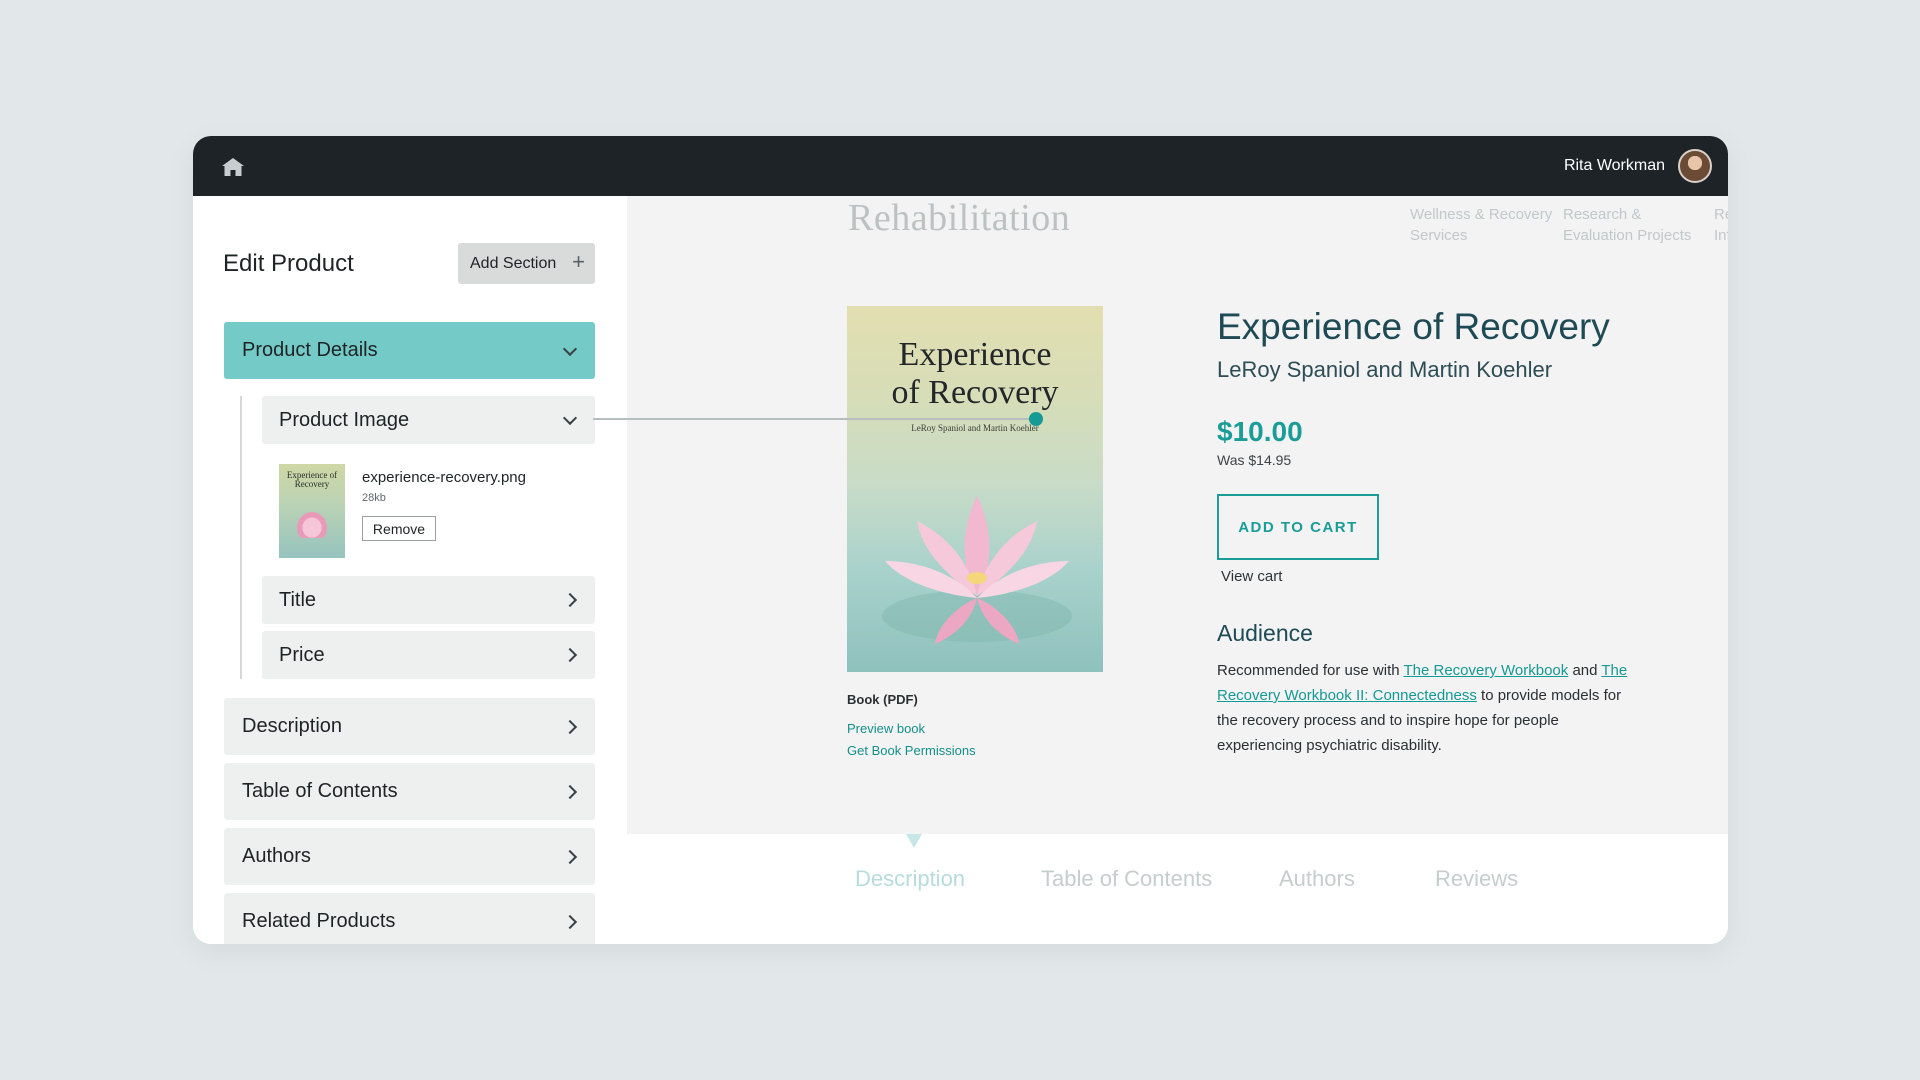 This screenshot has width=1920, height=1080. What do you see at coordinates (882, 699) in the screenshot?
I see `book-format: Book (PDF)` at bounding box center [882, 699].